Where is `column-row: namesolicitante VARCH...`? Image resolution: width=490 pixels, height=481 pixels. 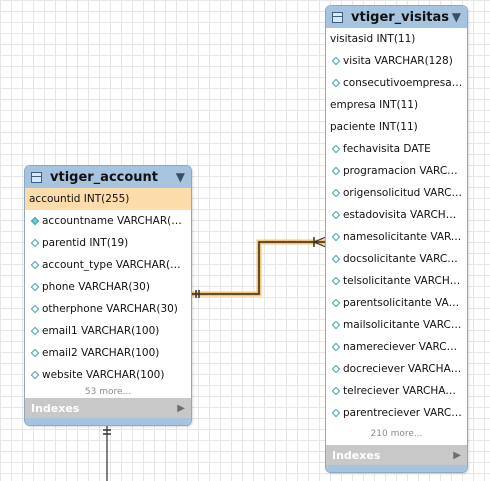
column-row: namesolicitante VARCH... is located at coordinates (396, 237).